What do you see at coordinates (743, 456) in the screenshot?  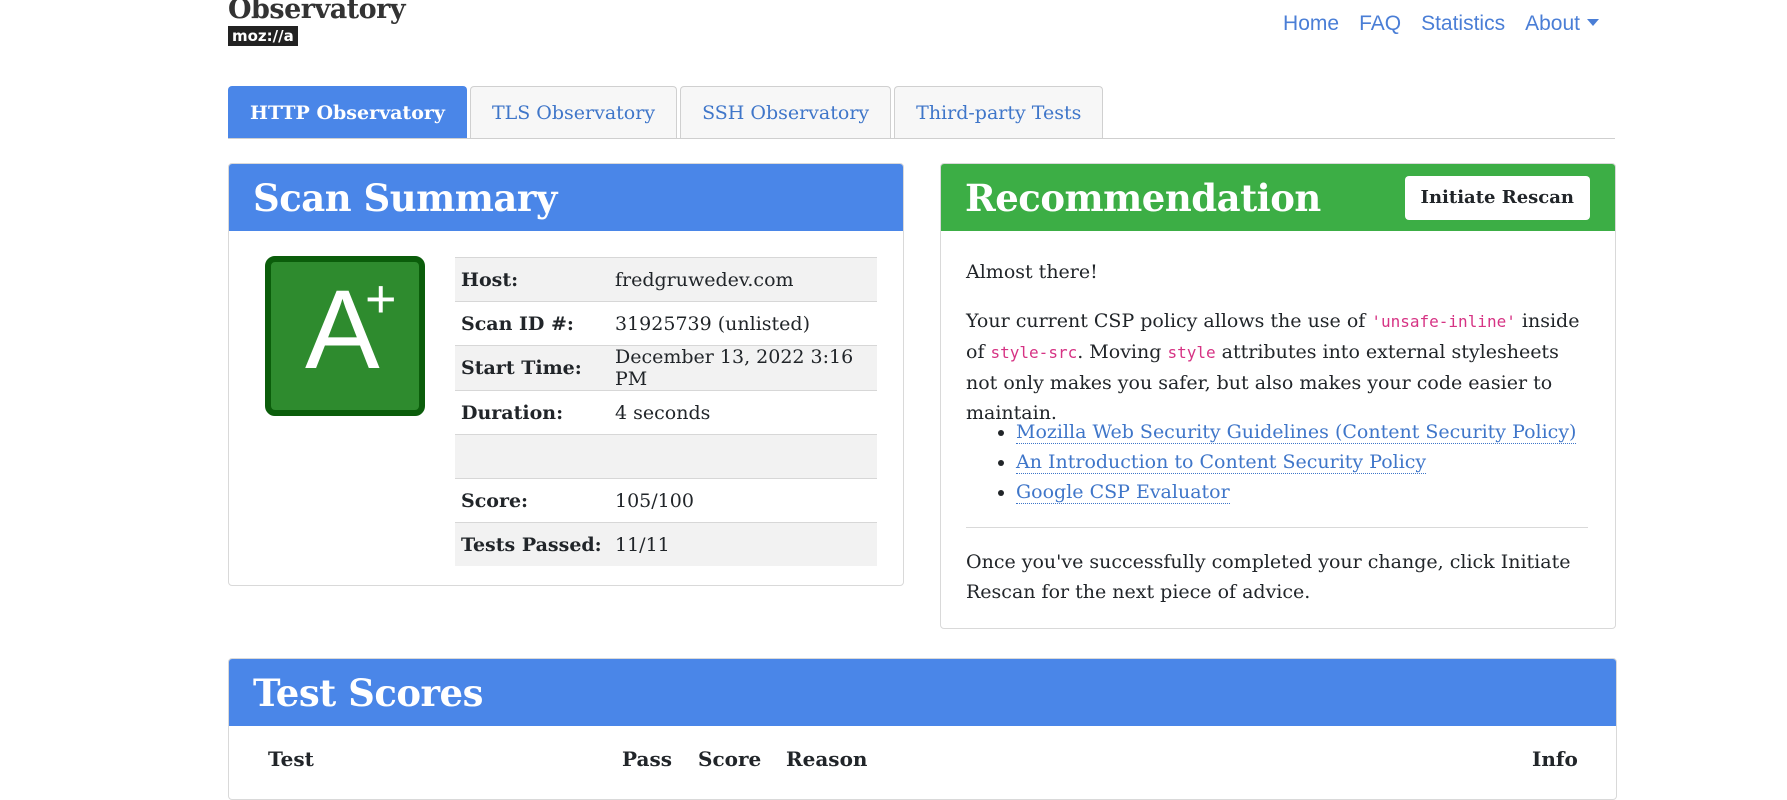 I see `empty-value` at bounding box center [743, 456].